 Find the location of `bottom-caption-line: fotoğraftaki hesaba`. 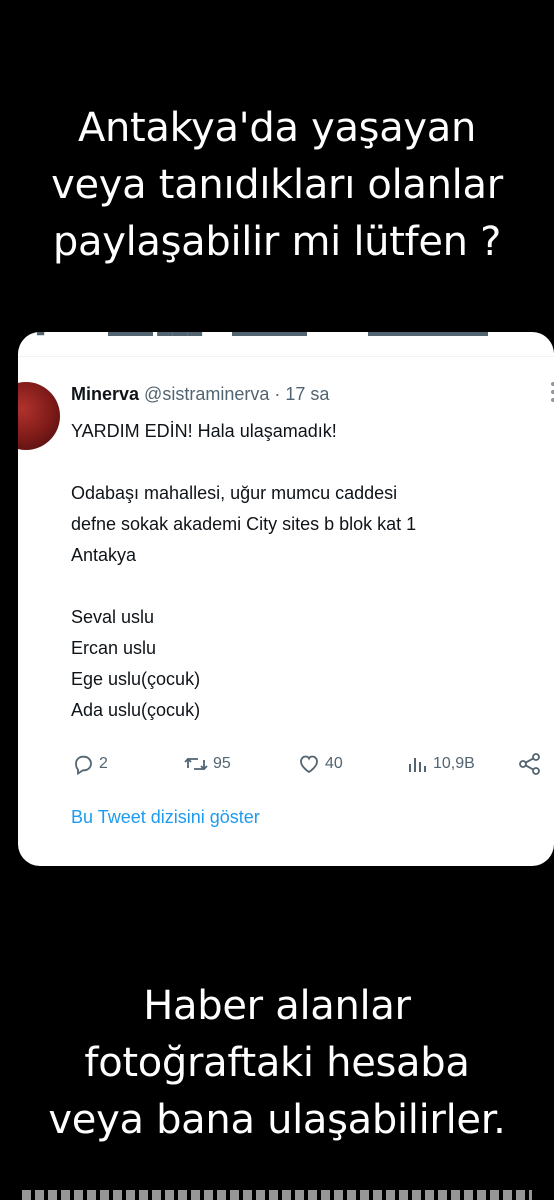

bottom-caption-line: fotoğraftaki hesaba is located at coordinates (277, 1063).